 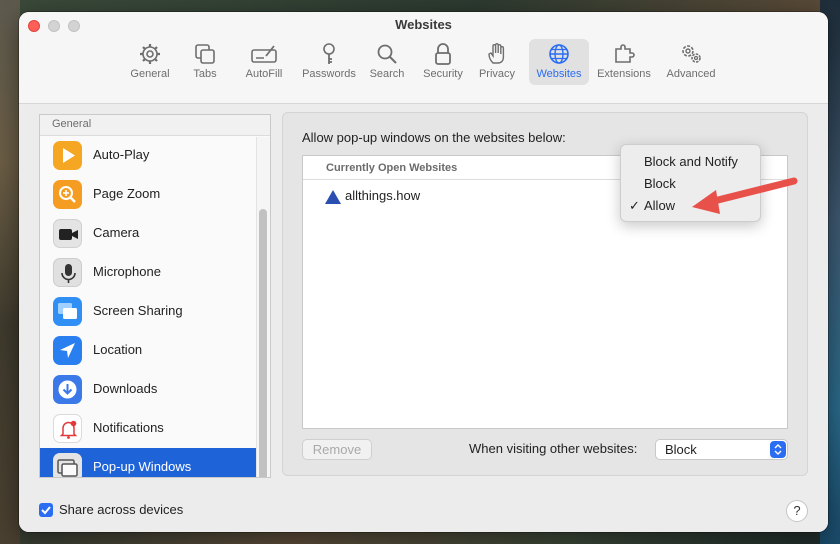 I want to click on tab-passwords-label: Passwords, so click(x=329, y=74).